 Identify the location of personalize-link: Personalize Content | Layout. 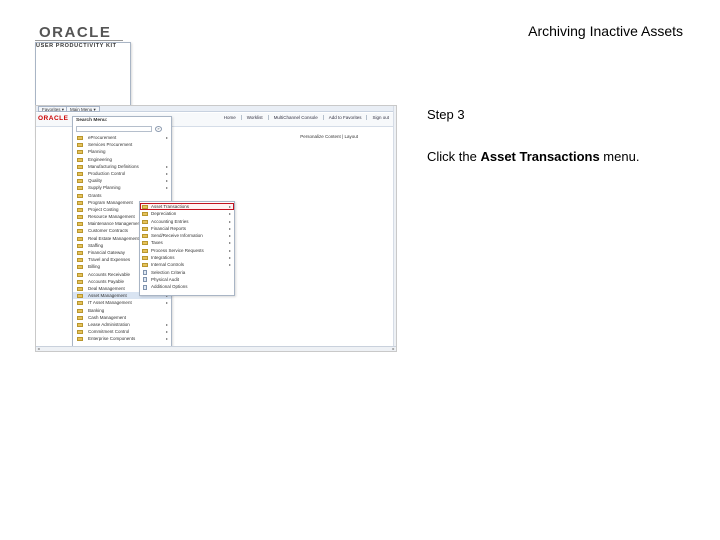
(329, 136).